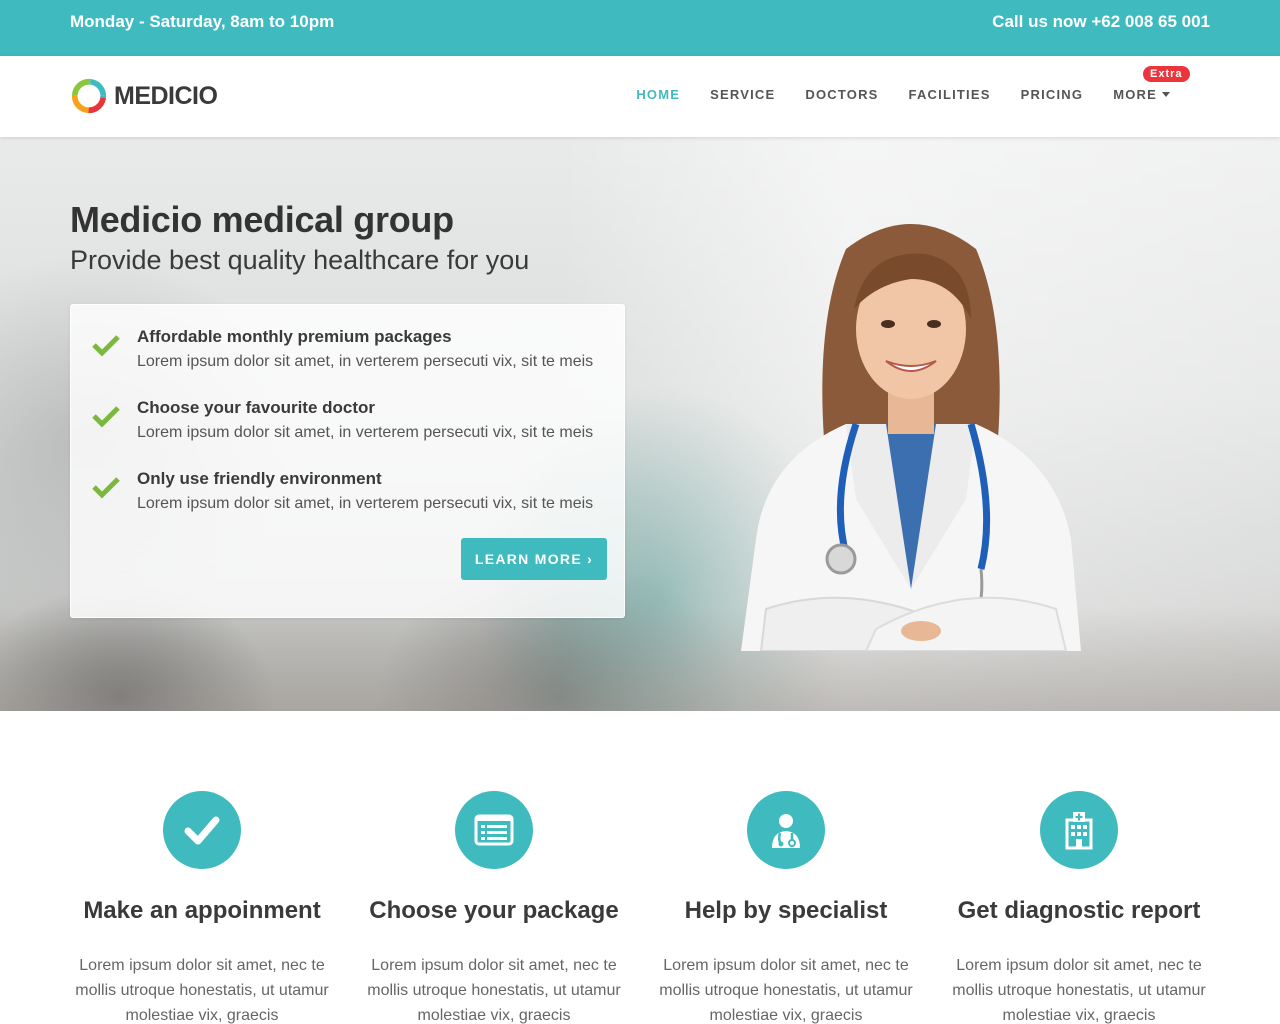 Image resolution: width=1280 pixels, height=1024 pixels. What do you see at coordinates (259, 478) in the screenshot?
I see `hero-feature-title: Only use friendly environment` at bounding box center [259, 478].